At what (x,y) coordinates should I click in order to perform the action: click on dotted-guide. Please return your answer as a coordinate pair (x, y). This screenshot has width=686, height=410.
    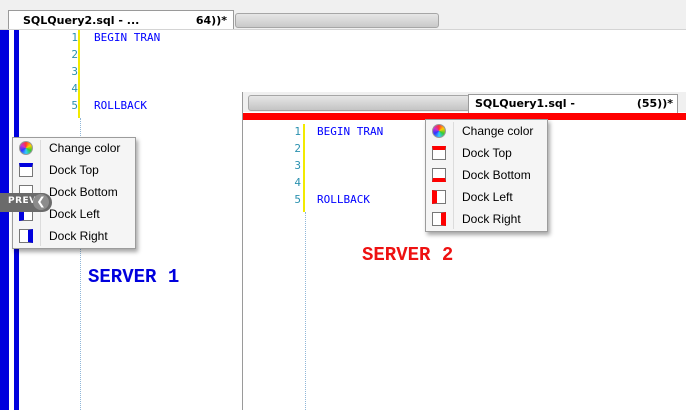
    Looking at the image, I should click on (305, 311).